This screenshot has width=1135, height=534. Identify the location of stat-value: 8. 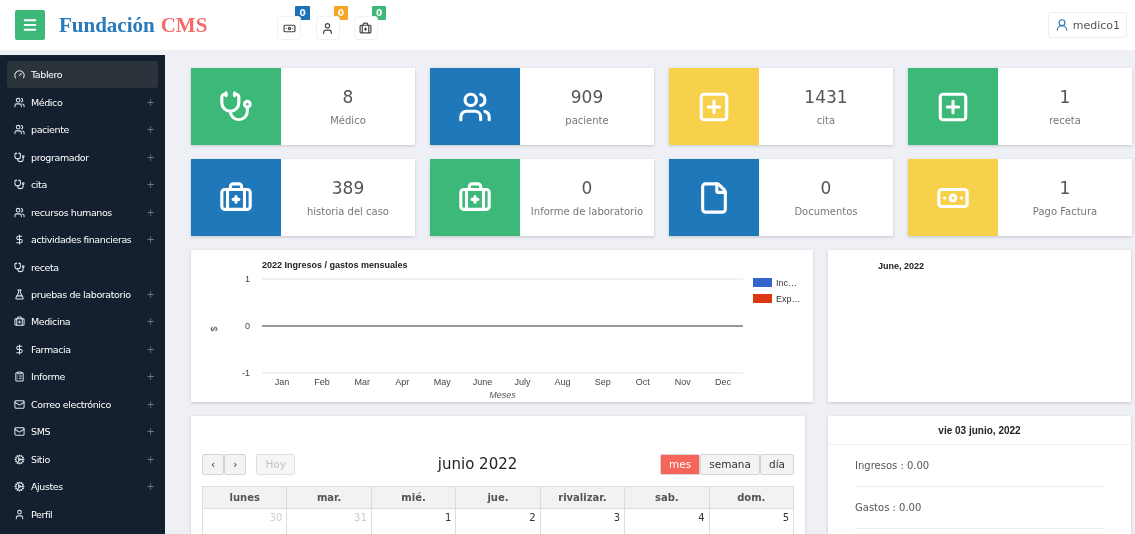
(348, 97).